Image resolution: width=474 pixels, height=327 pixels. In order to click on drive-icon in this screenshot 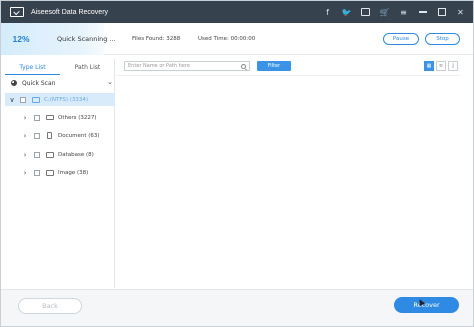, I will do `click(36, 99)`.